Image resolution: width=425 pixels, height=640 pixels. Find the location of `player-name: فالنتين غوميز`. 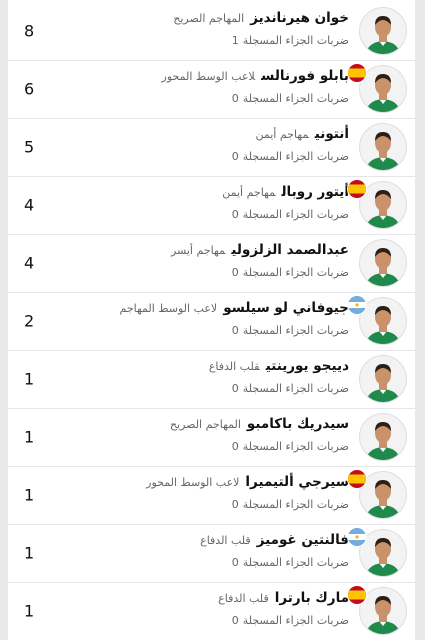

player-name: فالنتين غوميز is located at coordinates (302, 540).